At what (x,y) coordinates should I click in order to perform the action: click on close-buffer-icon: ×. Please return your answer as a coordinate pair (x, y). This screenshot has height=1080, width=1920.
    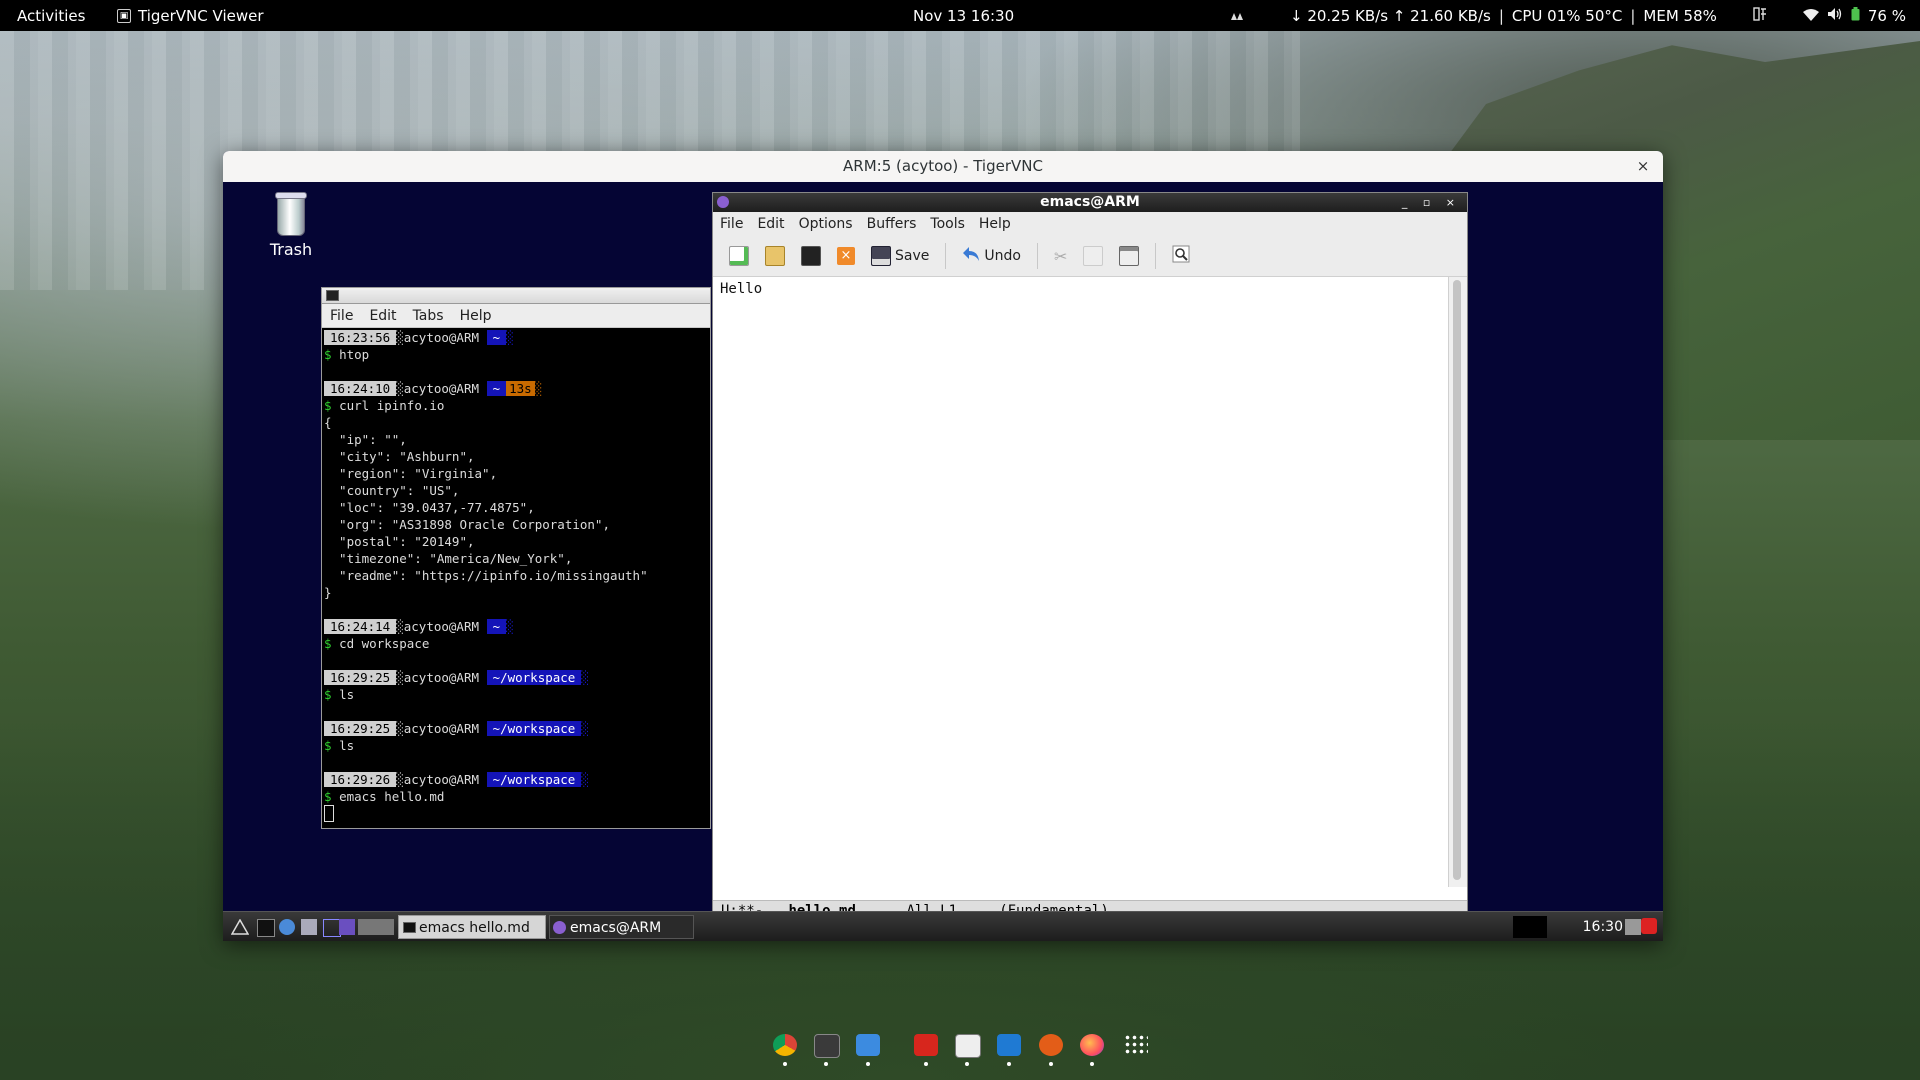
    Looking at the image, I should click on (846, 256).